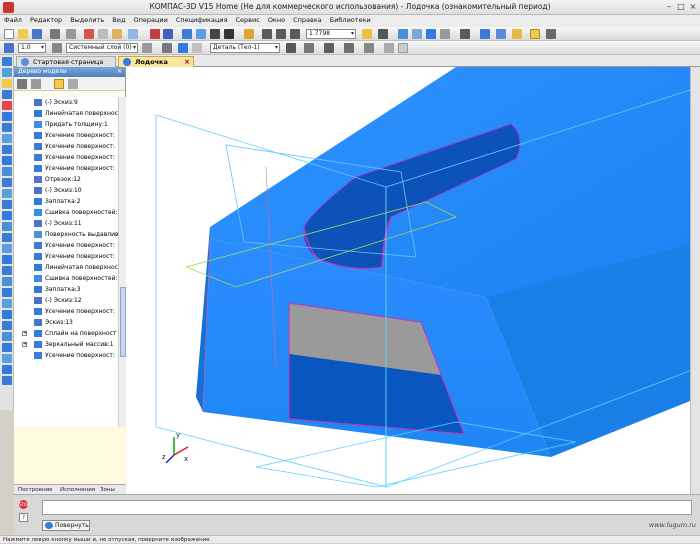 This screenshot has height=544, width=700. I want to click on tree-item: Эскиз:13, so click(66, 322).